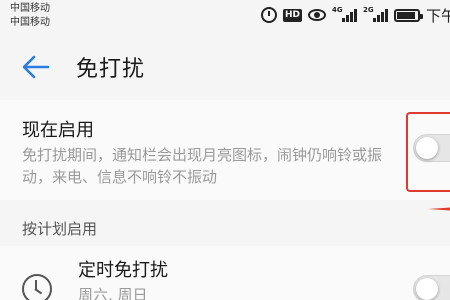 The width and height of the screenshot is (450, 300). I want to click on hd-icon: HD, so click(292, 15).